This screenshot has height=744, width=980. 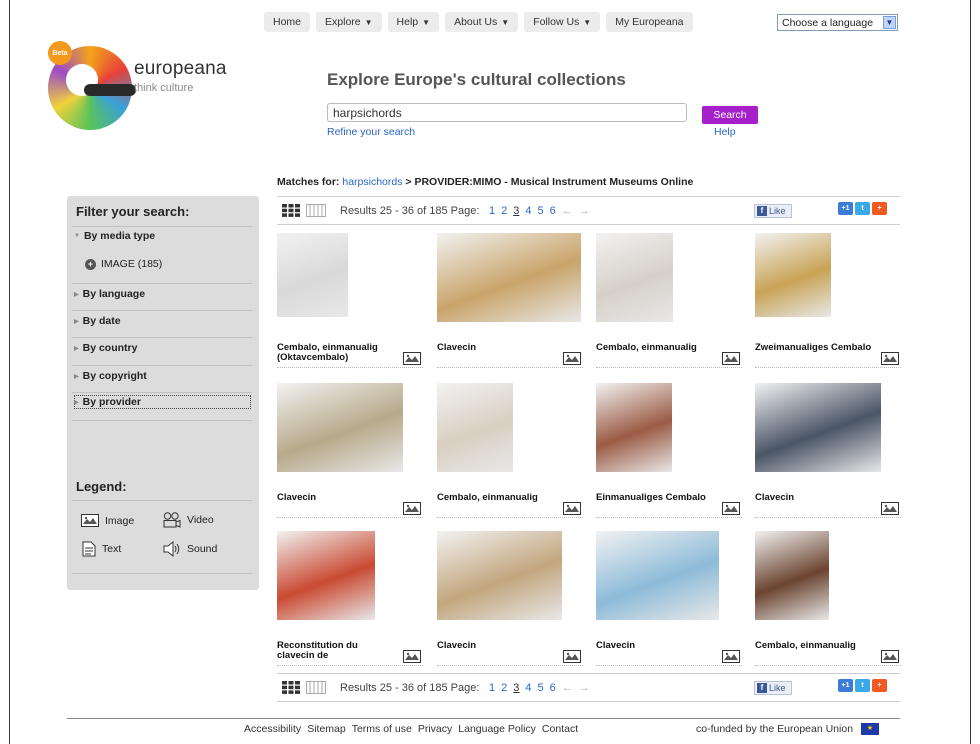 I want to click on result-card: Einmanualiges Cembalo, so click(x=669, y=453).